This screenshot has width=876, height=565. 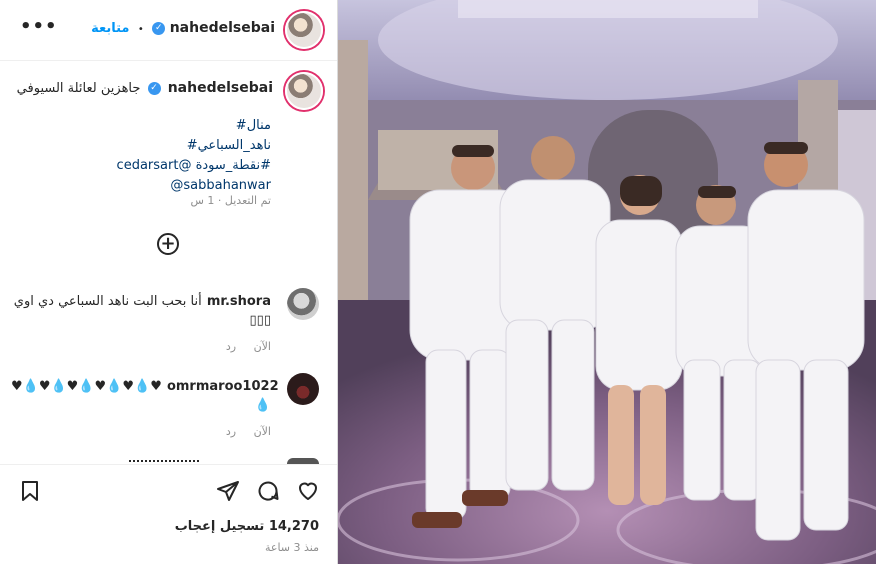 What do you see at coordinates (86, 386) in the screenshot?
I see `comment-text: ♥💧♥💧♥💧♥💧♥💧♥` at bounding box center [86, 386].